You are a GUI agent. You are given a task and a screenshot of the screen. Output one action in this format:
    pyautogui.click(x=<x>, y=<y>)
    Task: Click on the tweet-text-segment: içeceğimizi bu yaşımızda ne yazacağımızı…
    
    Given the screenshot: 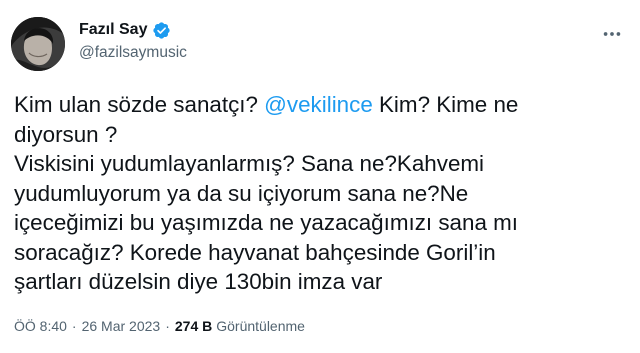 What is the action you would take?
    pyautogui.click(x=266, y=222)
    